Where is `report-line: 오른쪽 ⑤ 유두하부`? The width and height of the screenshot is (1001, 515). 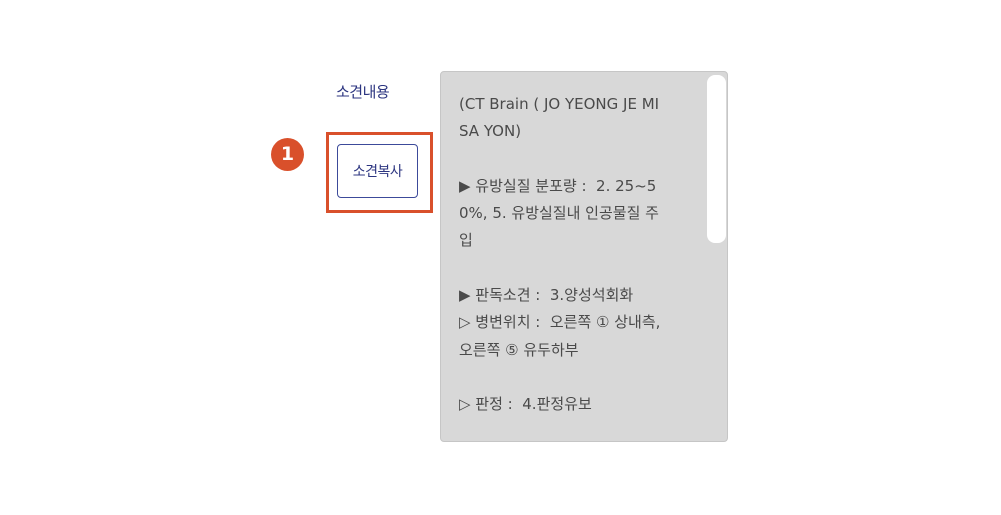 report-line: 오른쪽 ⑤ 유두하부 is located at coordinates (519, 349).